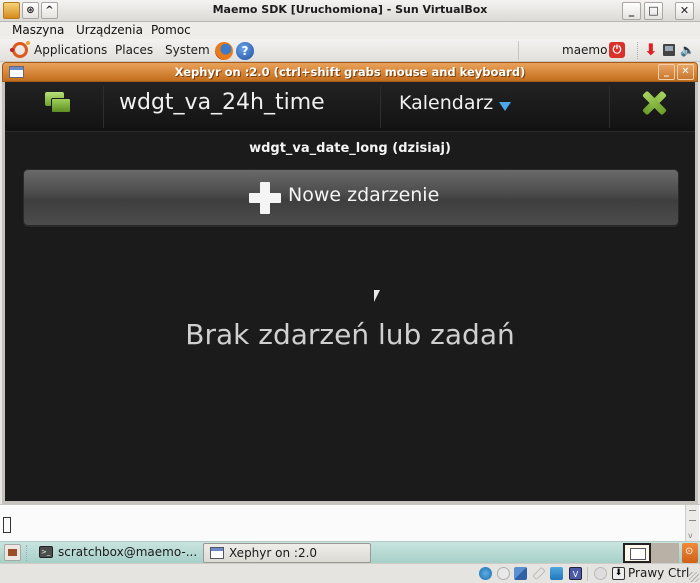 This screenshot has height=583, width=700. What do you see at coordinates (59, 103) in the screenshot?
I see `task-switcher-icon` at bounding box center [59, 103].